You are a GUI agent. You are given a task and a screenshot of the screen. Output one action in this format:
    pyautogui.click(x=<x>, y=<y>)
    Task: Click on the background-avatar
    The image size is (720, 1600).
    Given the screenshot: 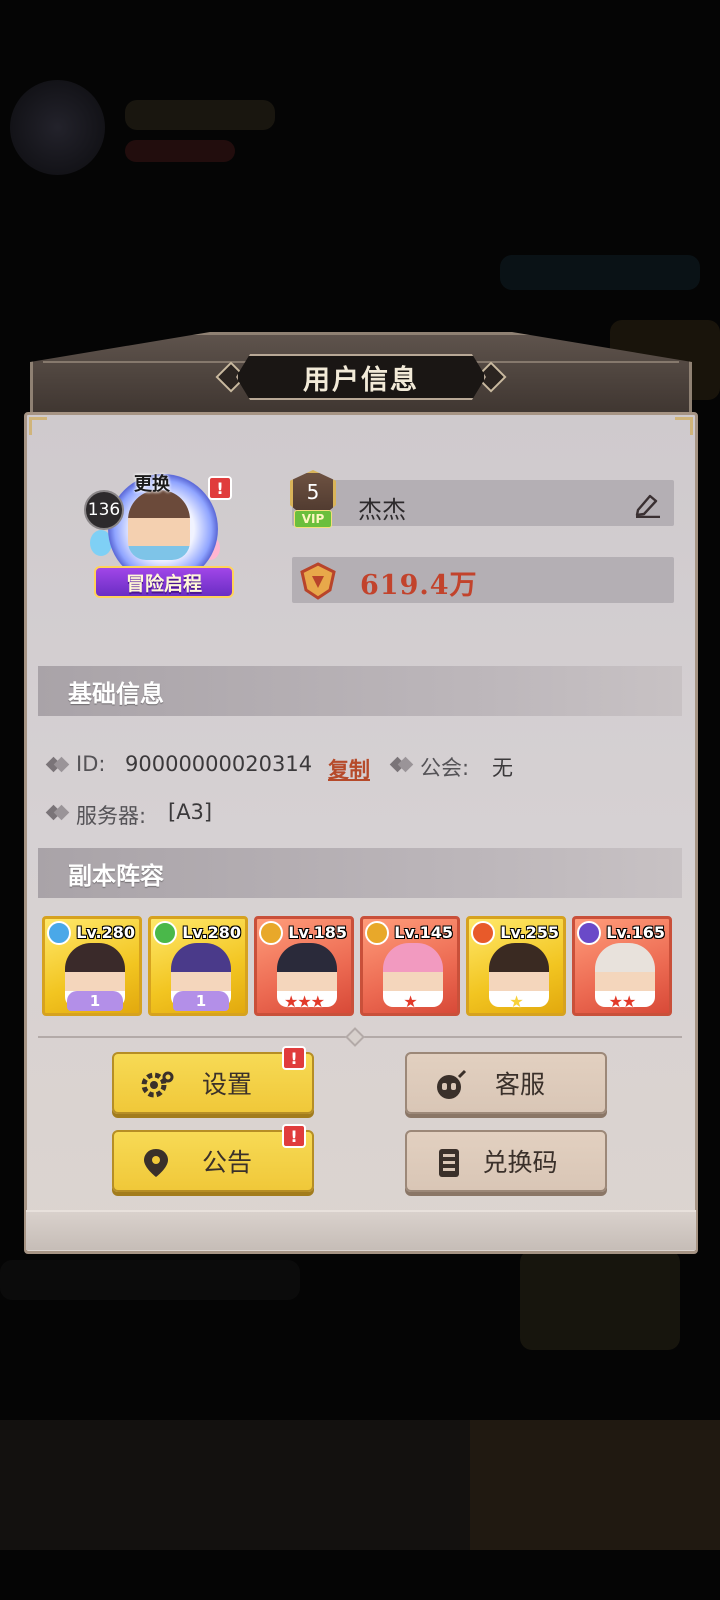 What is the action you would take?
    pyautogui.click(x=57, y=127)
    